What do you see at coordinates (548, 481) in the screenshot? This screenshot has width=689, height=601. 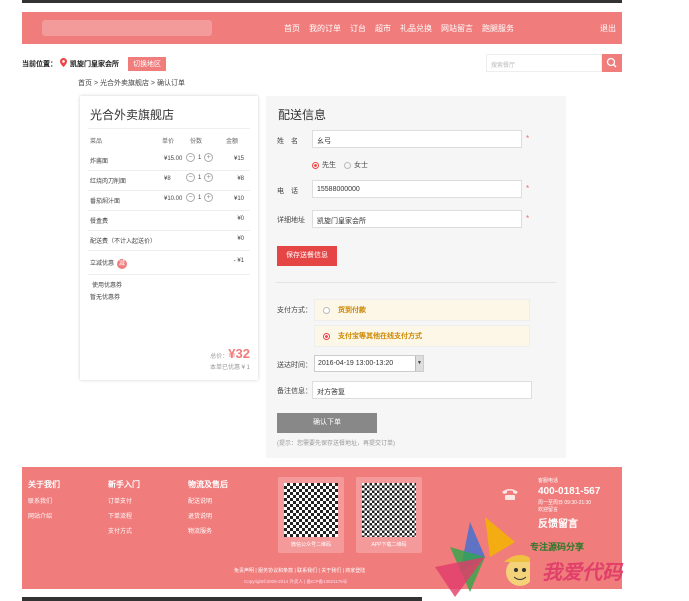 I see `contact-label: 客服电话` at bounding box center [548, 481].